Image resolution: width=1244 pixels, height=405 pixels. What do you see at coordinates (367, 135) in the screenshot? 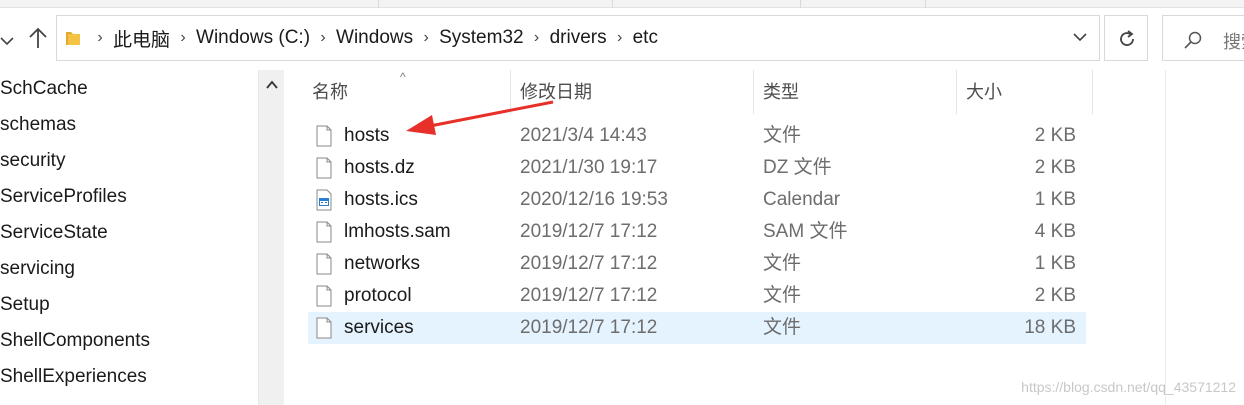
I see `file-name: hosts` at bounding box center [367, 135].